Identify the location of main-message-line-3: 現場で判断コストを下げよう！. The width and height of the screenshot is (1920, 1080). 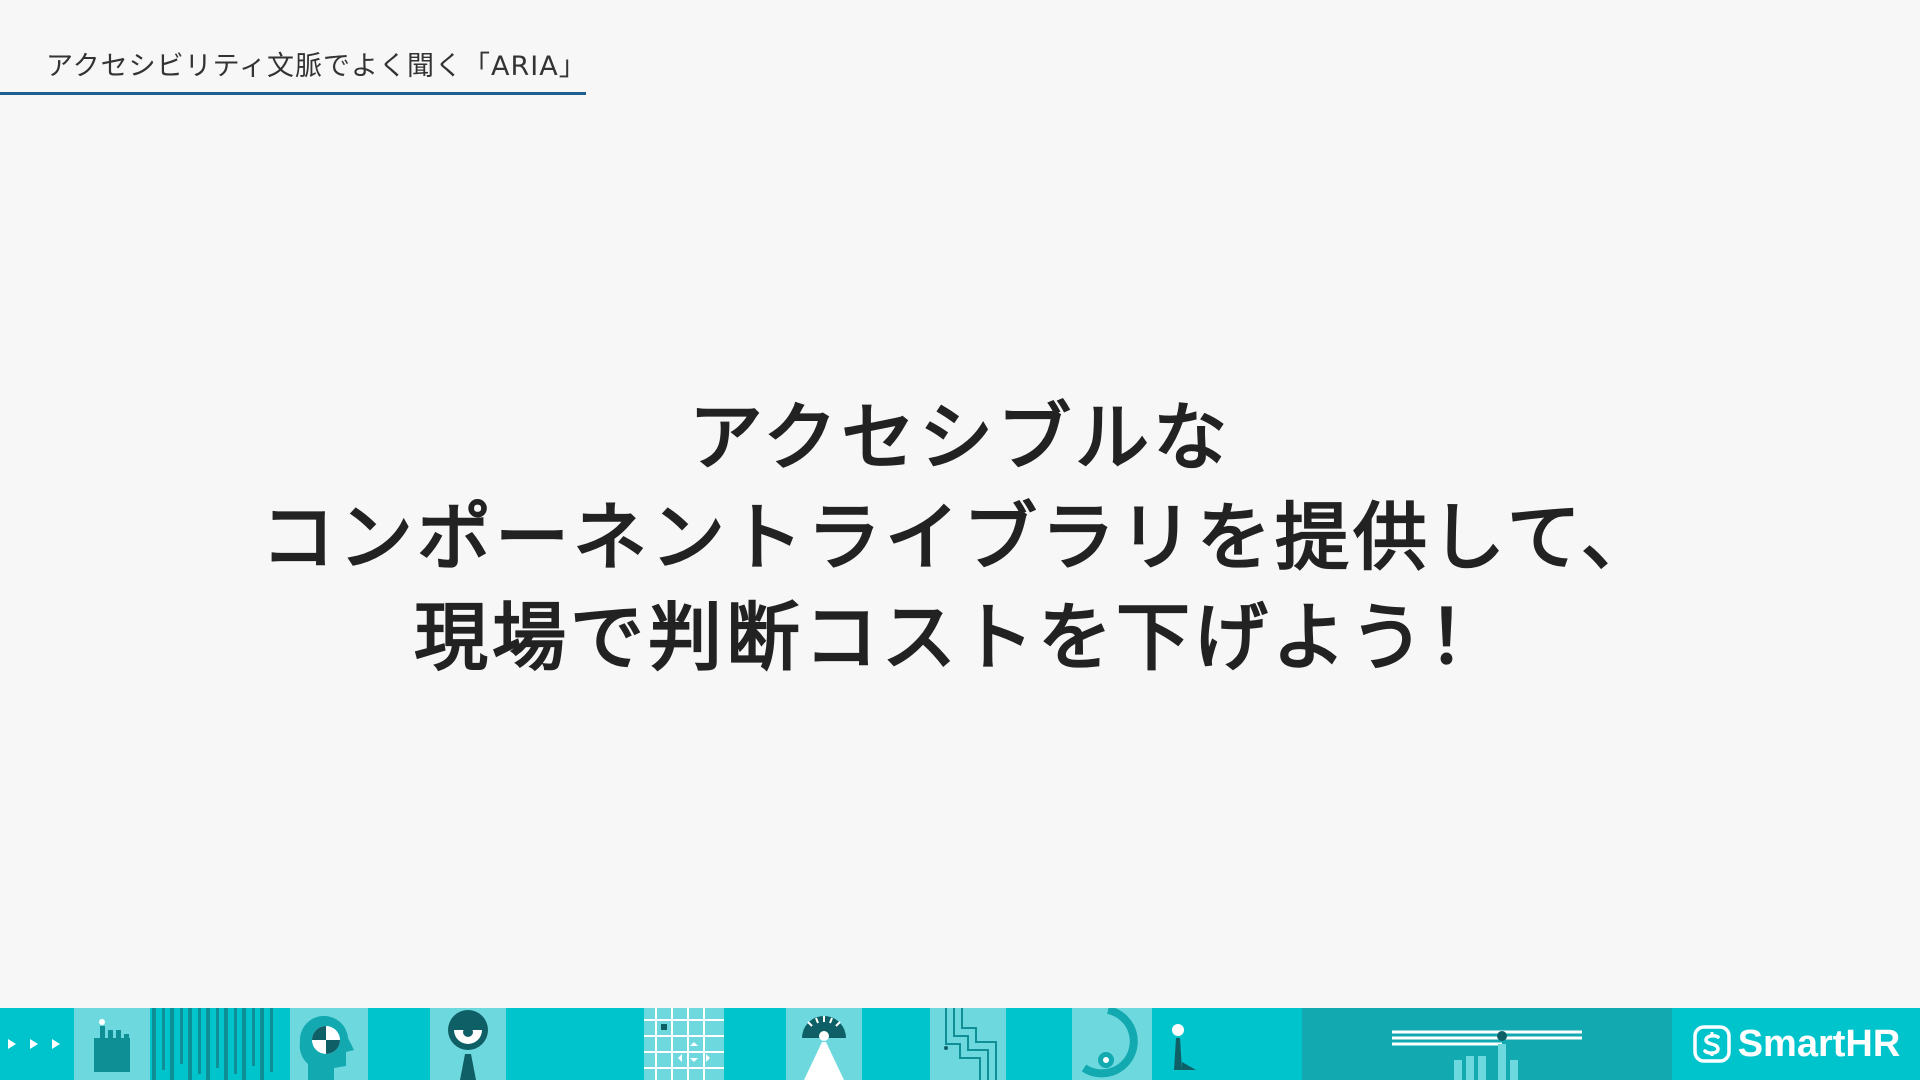
(960, 638).